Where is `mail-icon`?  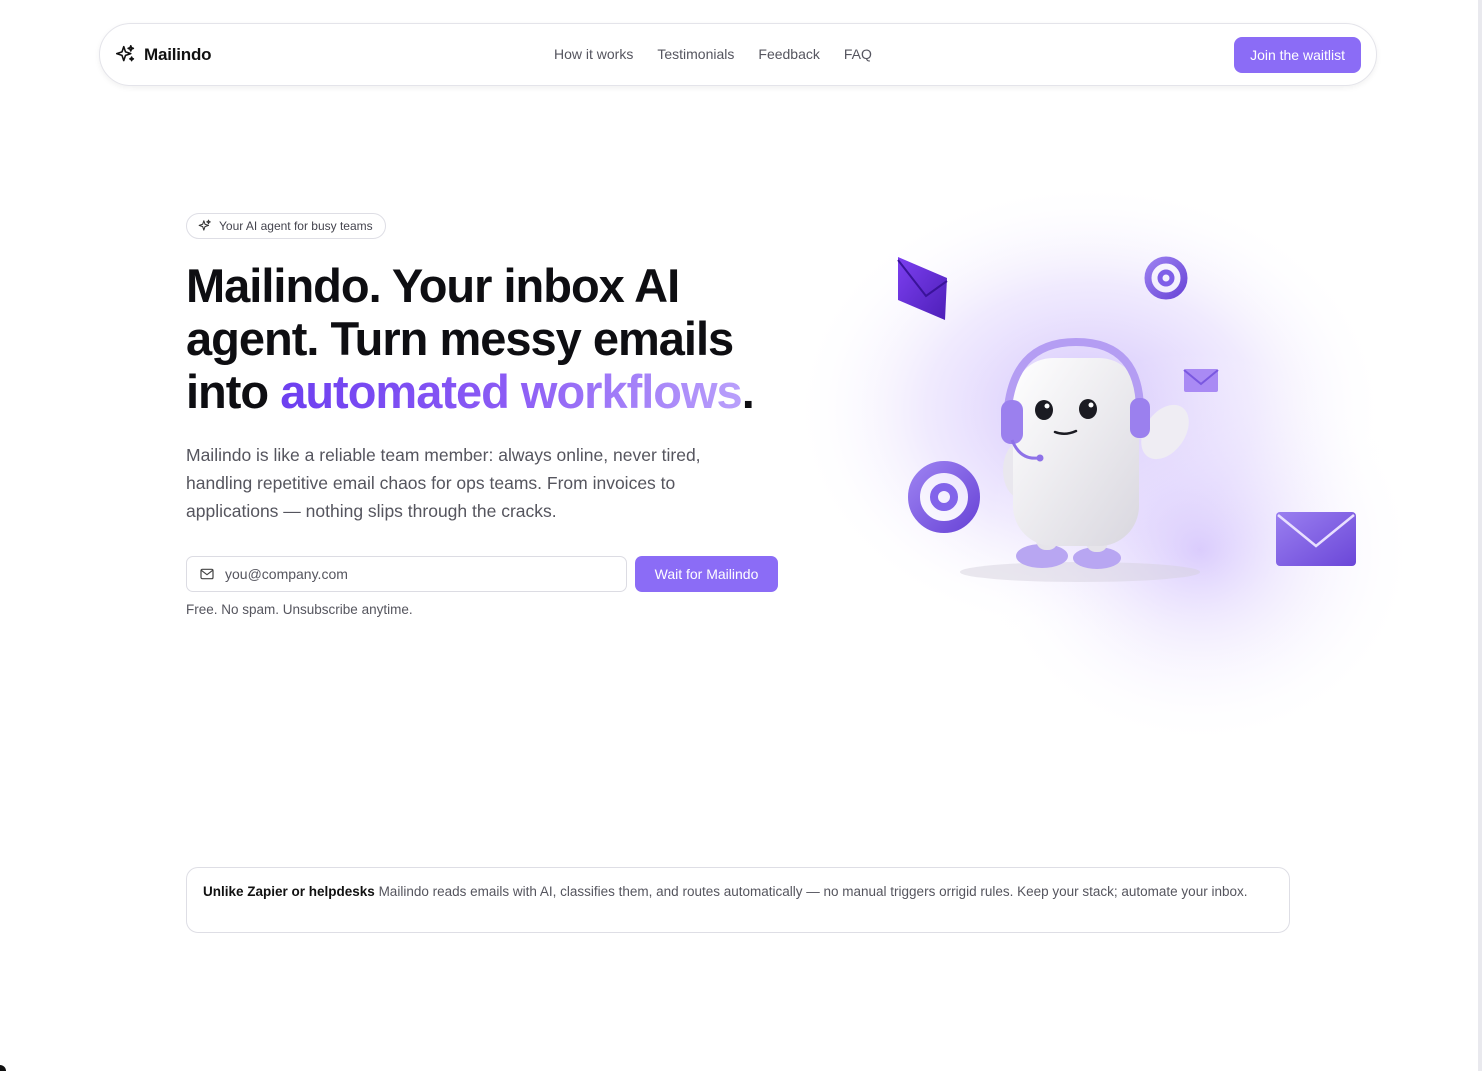 mail-icon is located at coordinates (207, 574).